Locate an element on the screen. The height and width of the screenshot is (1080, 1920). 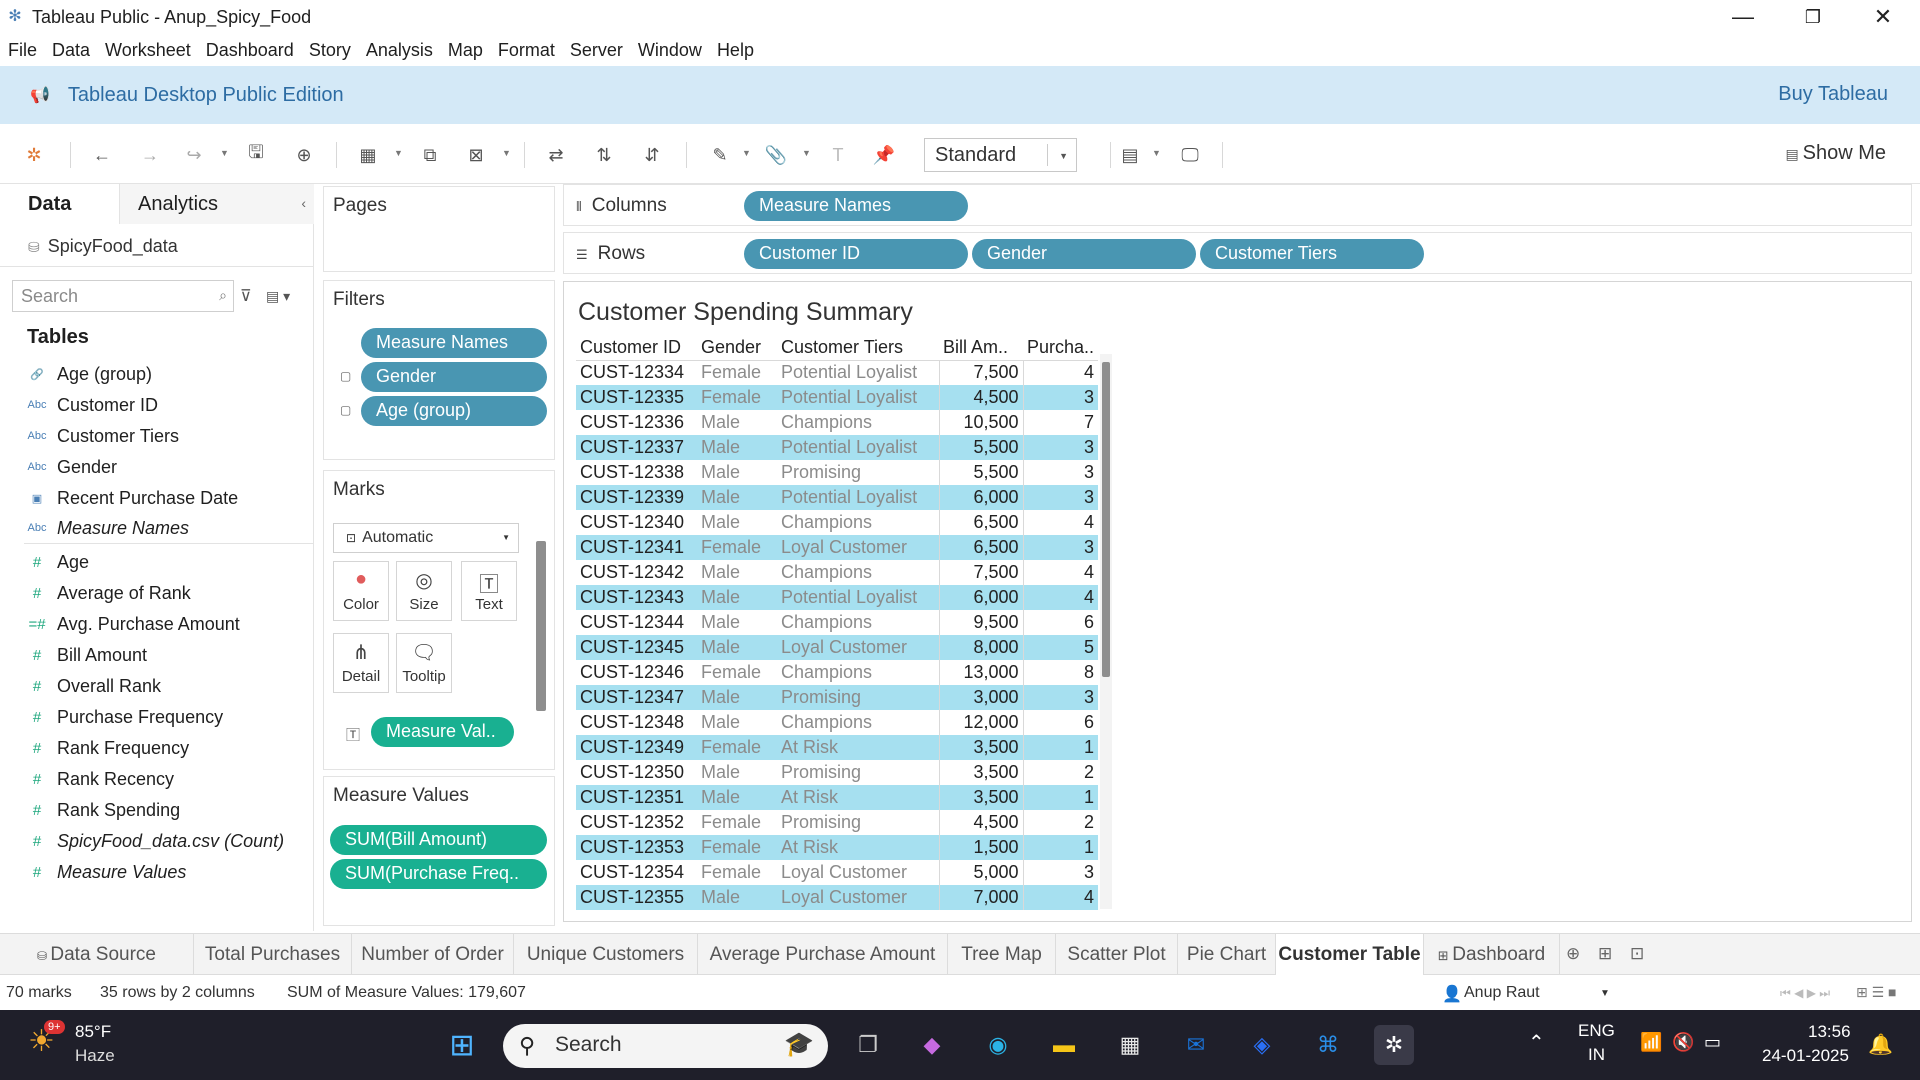
new-dashboard-icon: ⊞ is located at coordinates (1605, 954).